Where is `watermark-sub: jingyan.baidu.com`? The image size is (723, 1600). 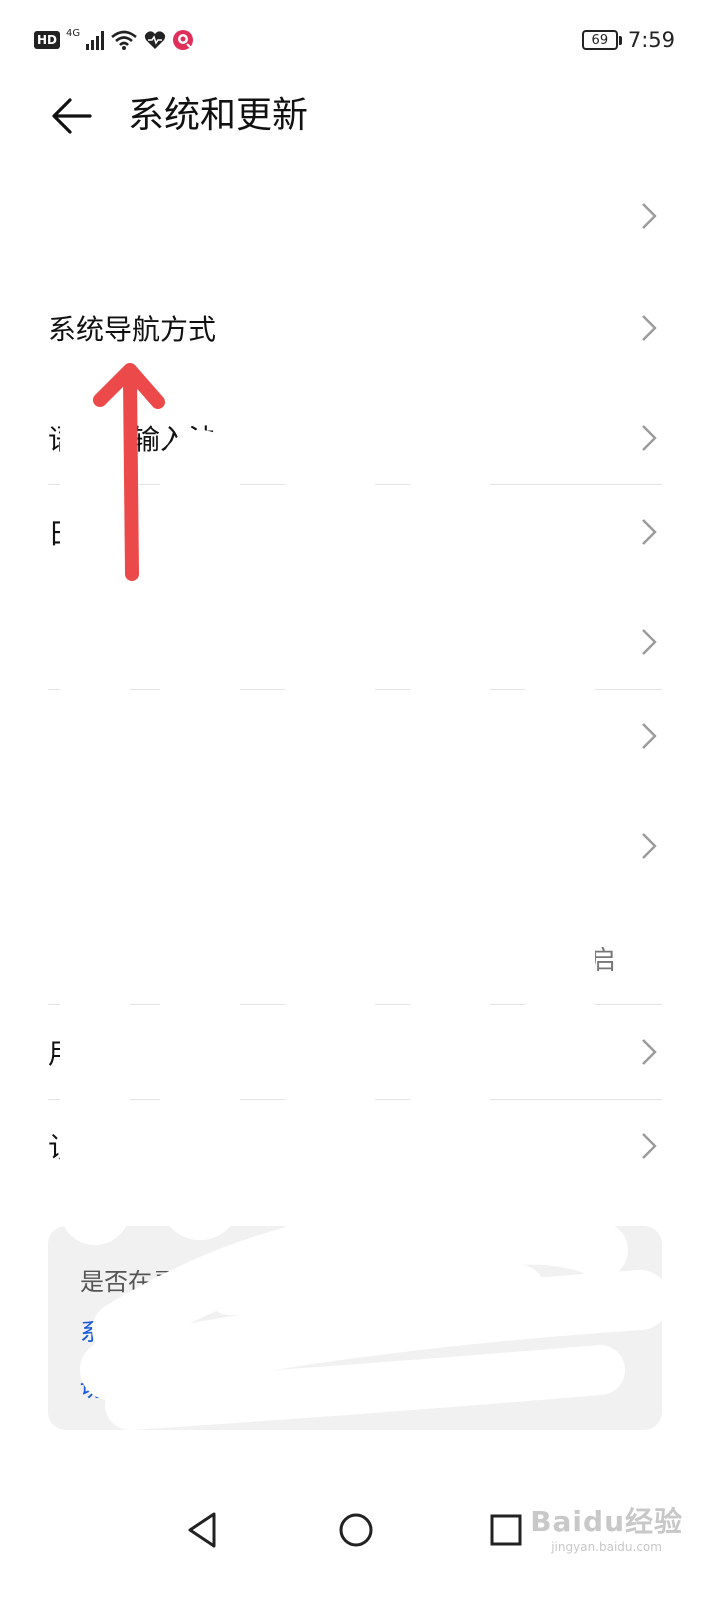
watermark-sub: jingyan.baidu.com is located at coordinates (606, 1547).